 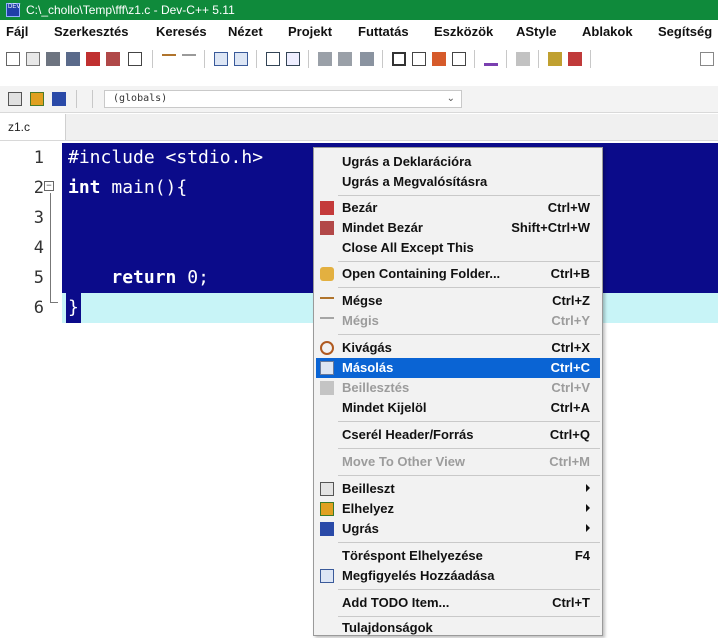 I want to click on tab-z1c: z1.c, so click(x=33, y=127).